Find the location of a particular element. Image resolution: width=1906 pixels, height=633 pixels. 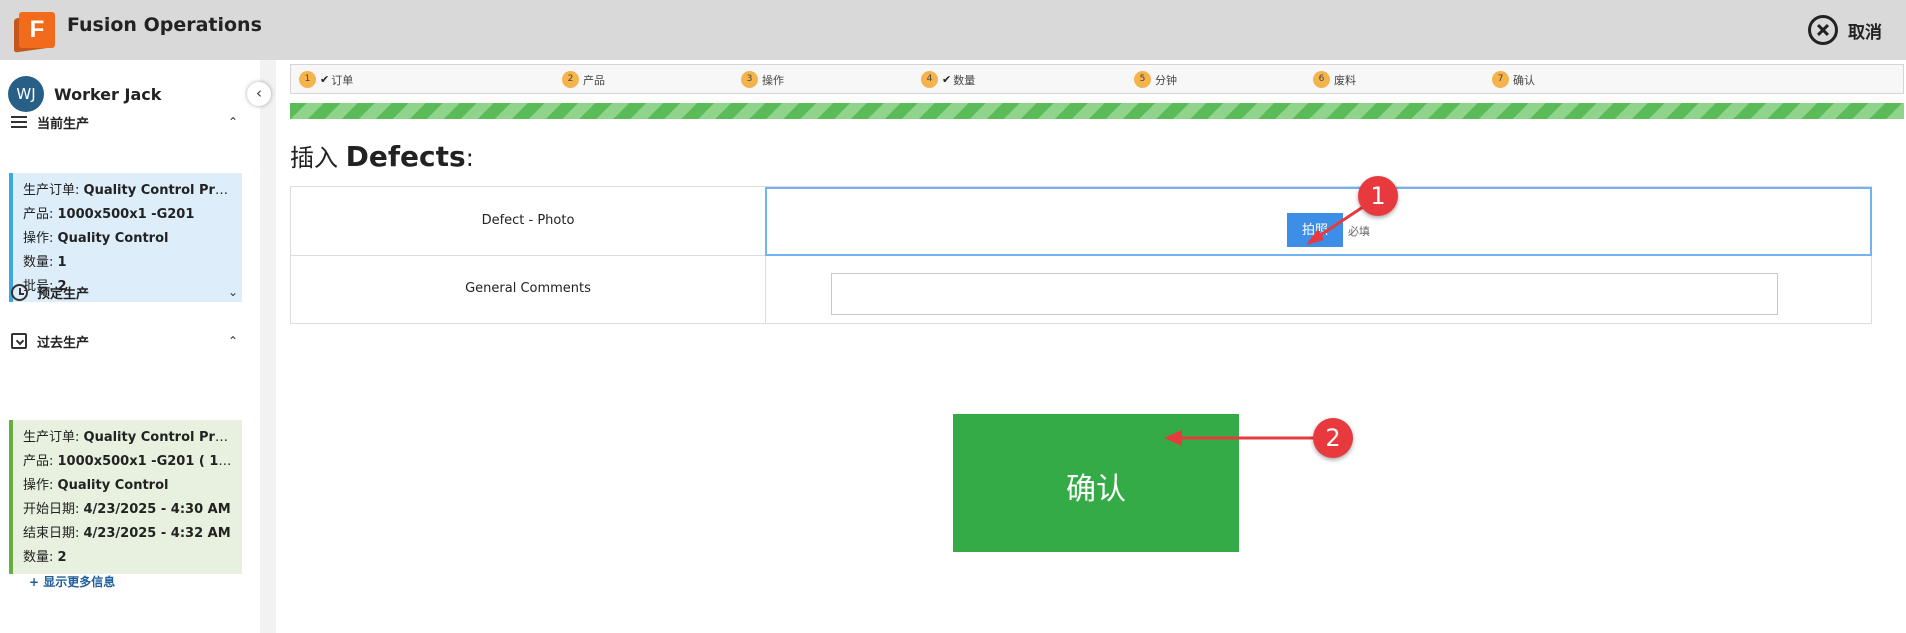

defect-photo-label: Defect - Photo is located at coordinates (528, 220).